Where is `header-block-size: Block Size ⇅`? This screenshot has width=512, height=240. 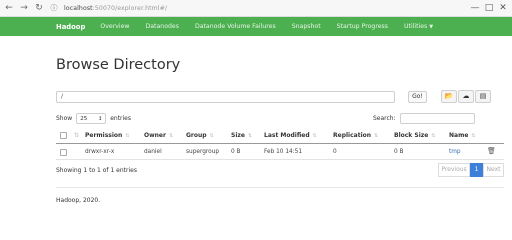 header-block-size: Block Size ⇅ is located at coordinates (415, 135).